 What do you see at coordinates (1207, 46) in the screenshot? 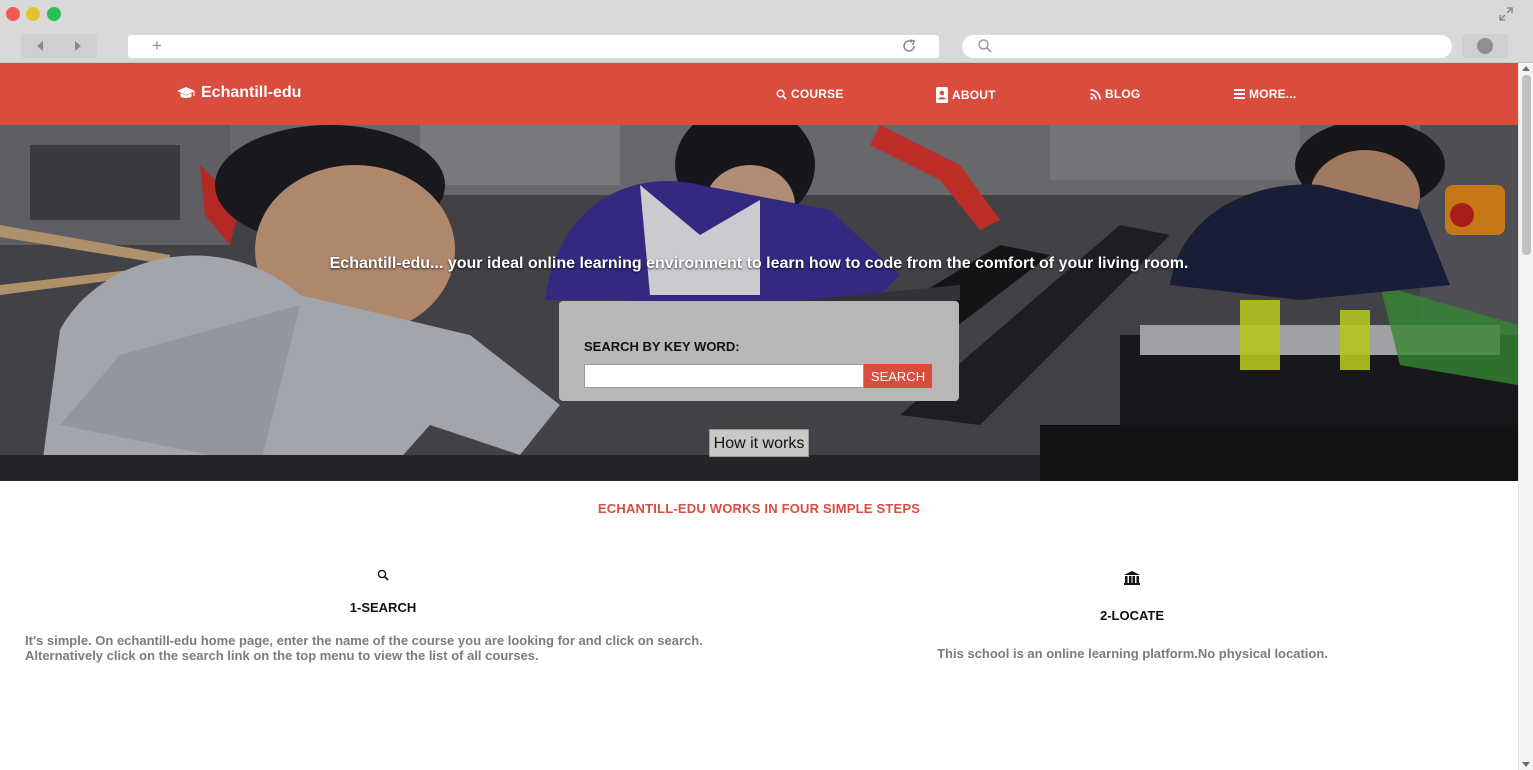
I see `browser-search-bar` at bounding box center [1207, 46].